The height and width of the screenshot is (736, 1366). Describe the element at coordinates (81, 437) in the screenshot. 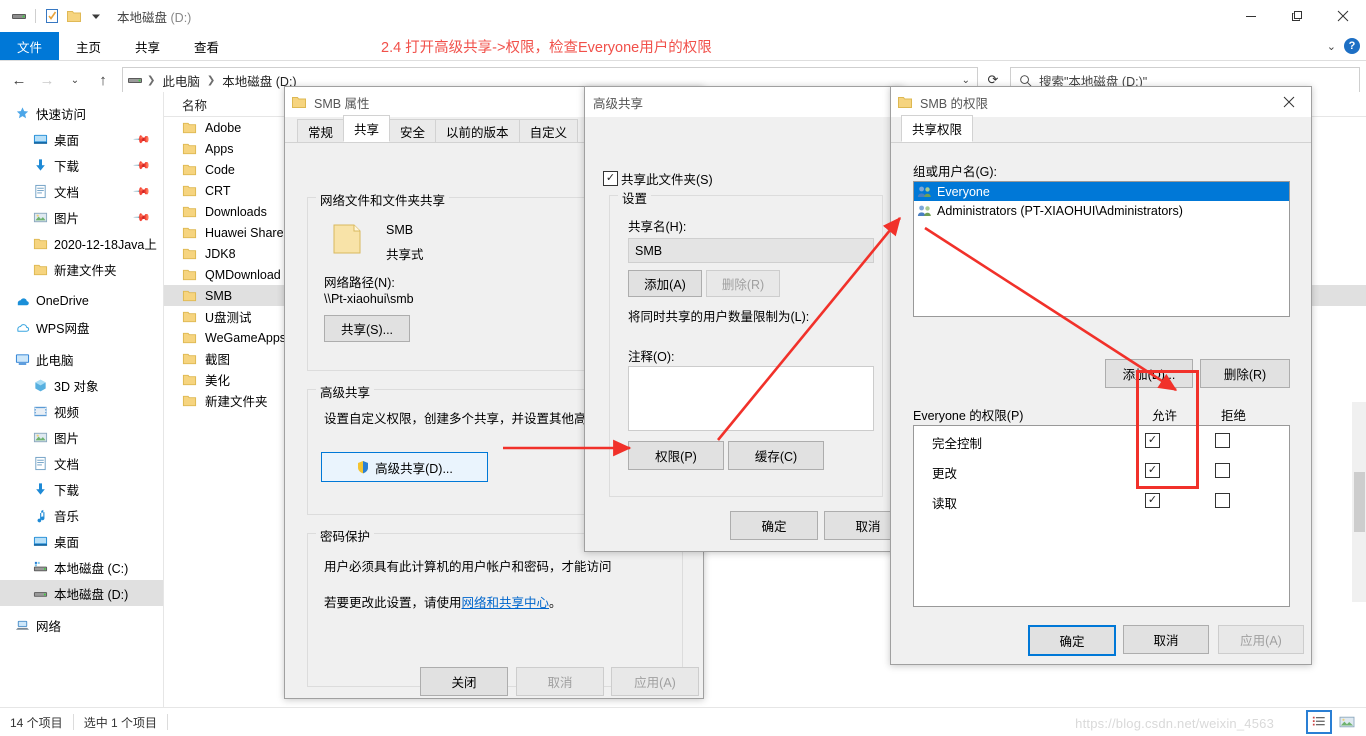

I see `sidebar-item-pictures-pc: 图片` at that location.